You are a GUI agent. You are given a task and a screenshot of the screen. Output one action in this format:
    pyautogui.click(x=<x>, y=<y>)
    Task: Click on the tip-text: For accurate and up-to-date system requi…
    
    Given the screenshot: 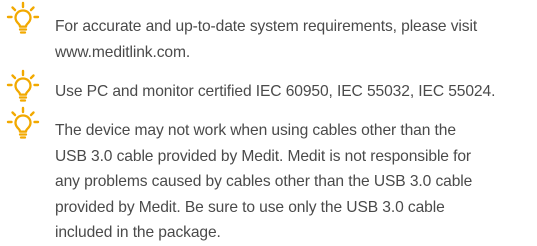 What is the action you would take?
    pyautogui.click(x=266, y=39)
    